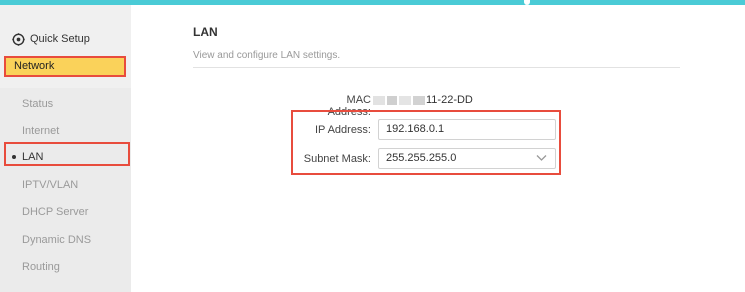 The image size is (745, 292). I want to click on quick-setup-icon, so click(18, 39).